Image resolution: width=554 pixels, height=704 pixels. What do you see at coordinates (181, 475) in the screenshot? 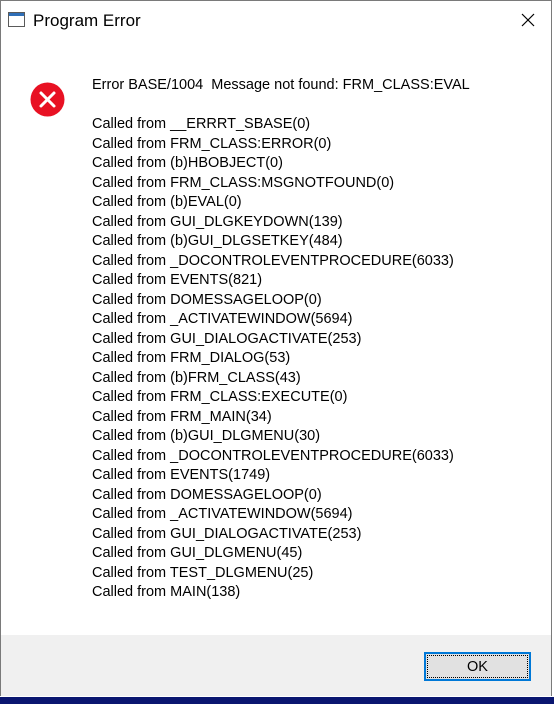
I see `call-stack-line: Called from EVENTS(1749)` at bounding box center [181, 475].